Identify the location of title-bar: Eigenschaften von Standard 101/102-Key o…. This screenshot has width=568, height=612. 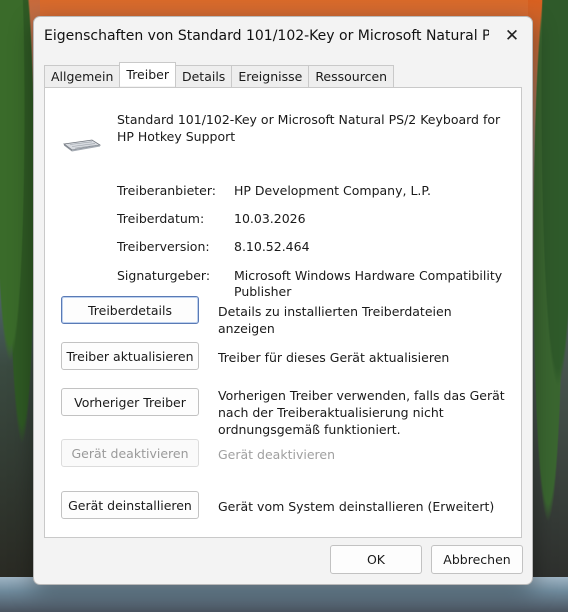
(283, 36).